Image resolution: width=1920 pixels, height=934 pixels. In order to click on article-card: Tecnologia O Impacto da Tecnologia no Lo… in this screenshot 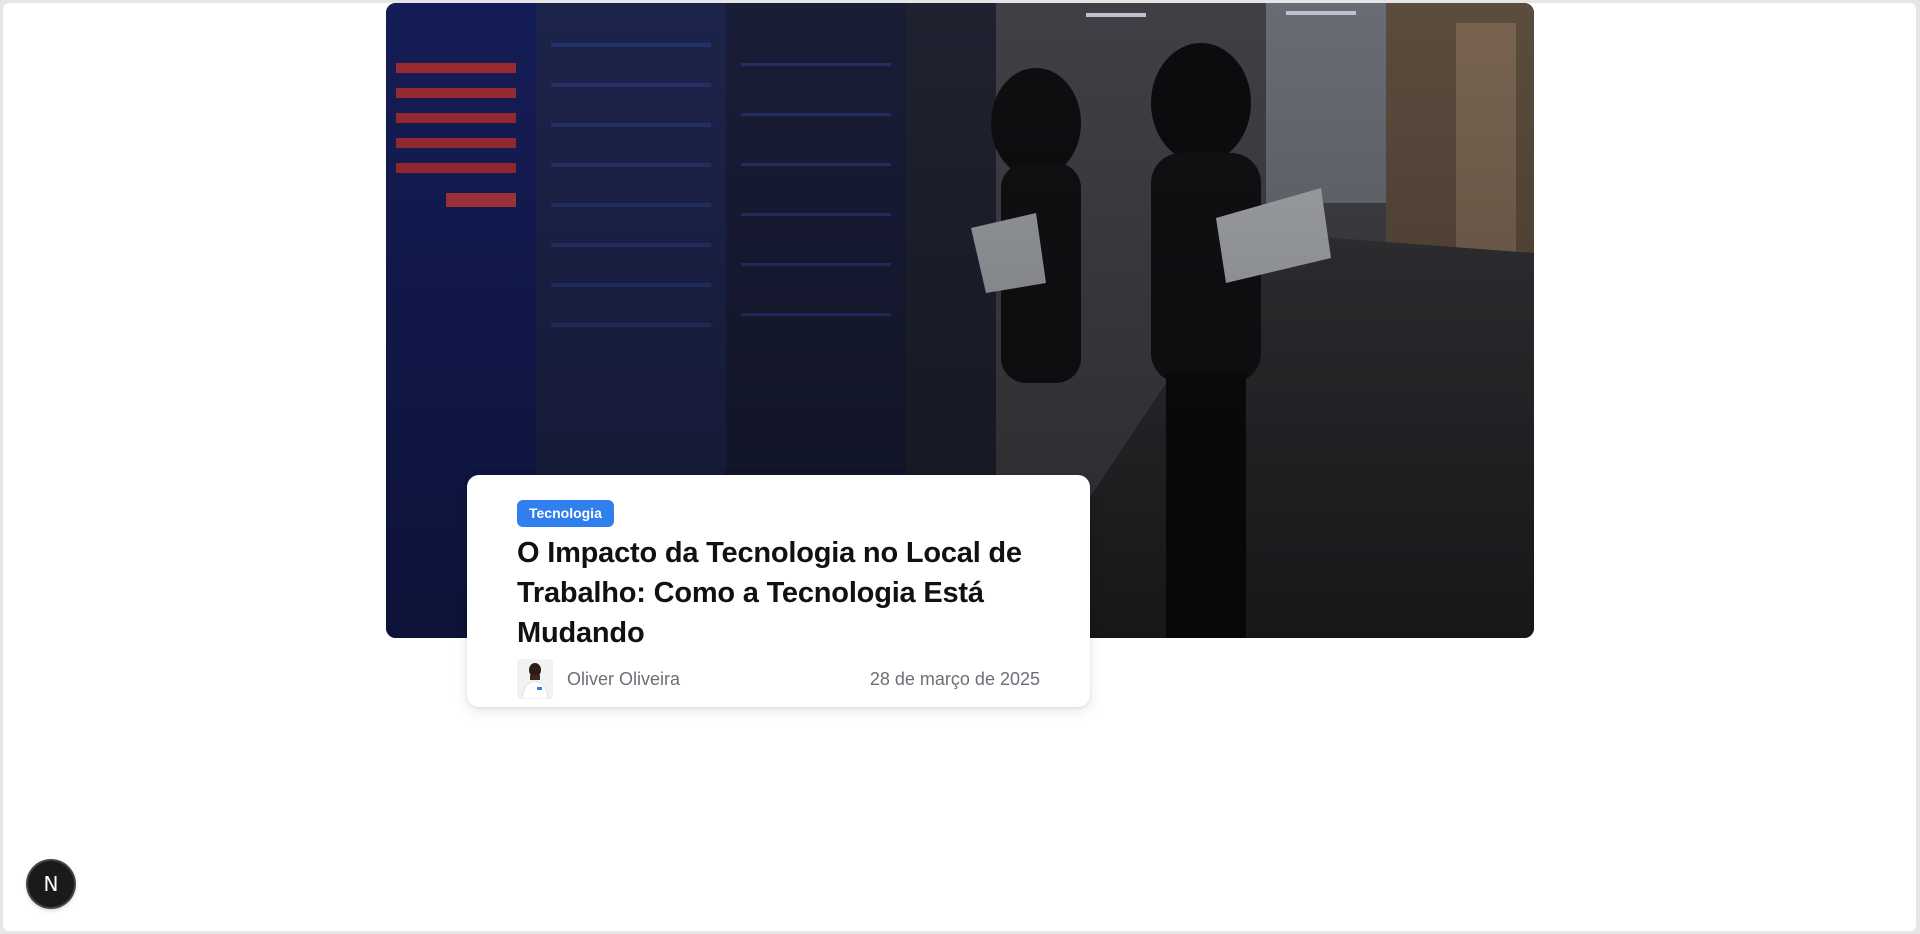, I will do `click(778, 591)`.